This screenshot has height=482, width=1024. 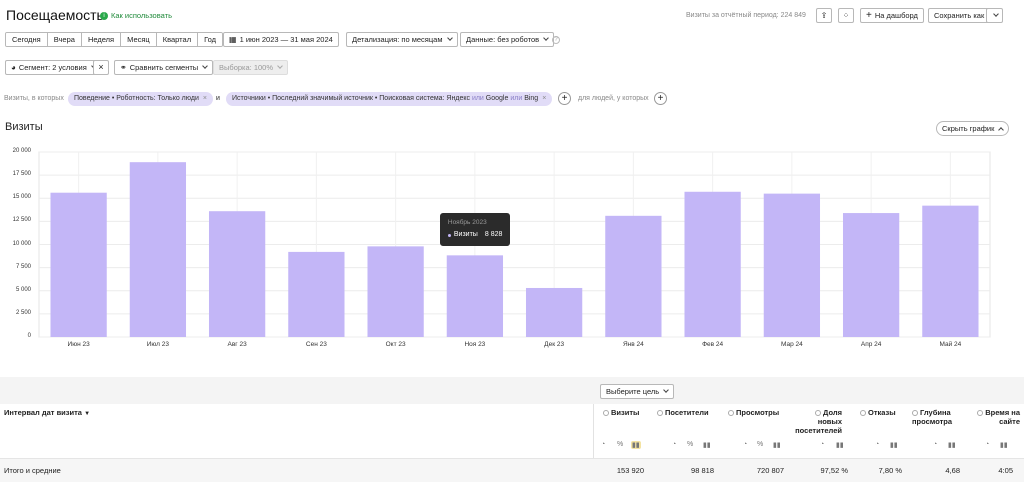 I want to click on x-tick-label: Фев 24, so click(x=713, y=344).